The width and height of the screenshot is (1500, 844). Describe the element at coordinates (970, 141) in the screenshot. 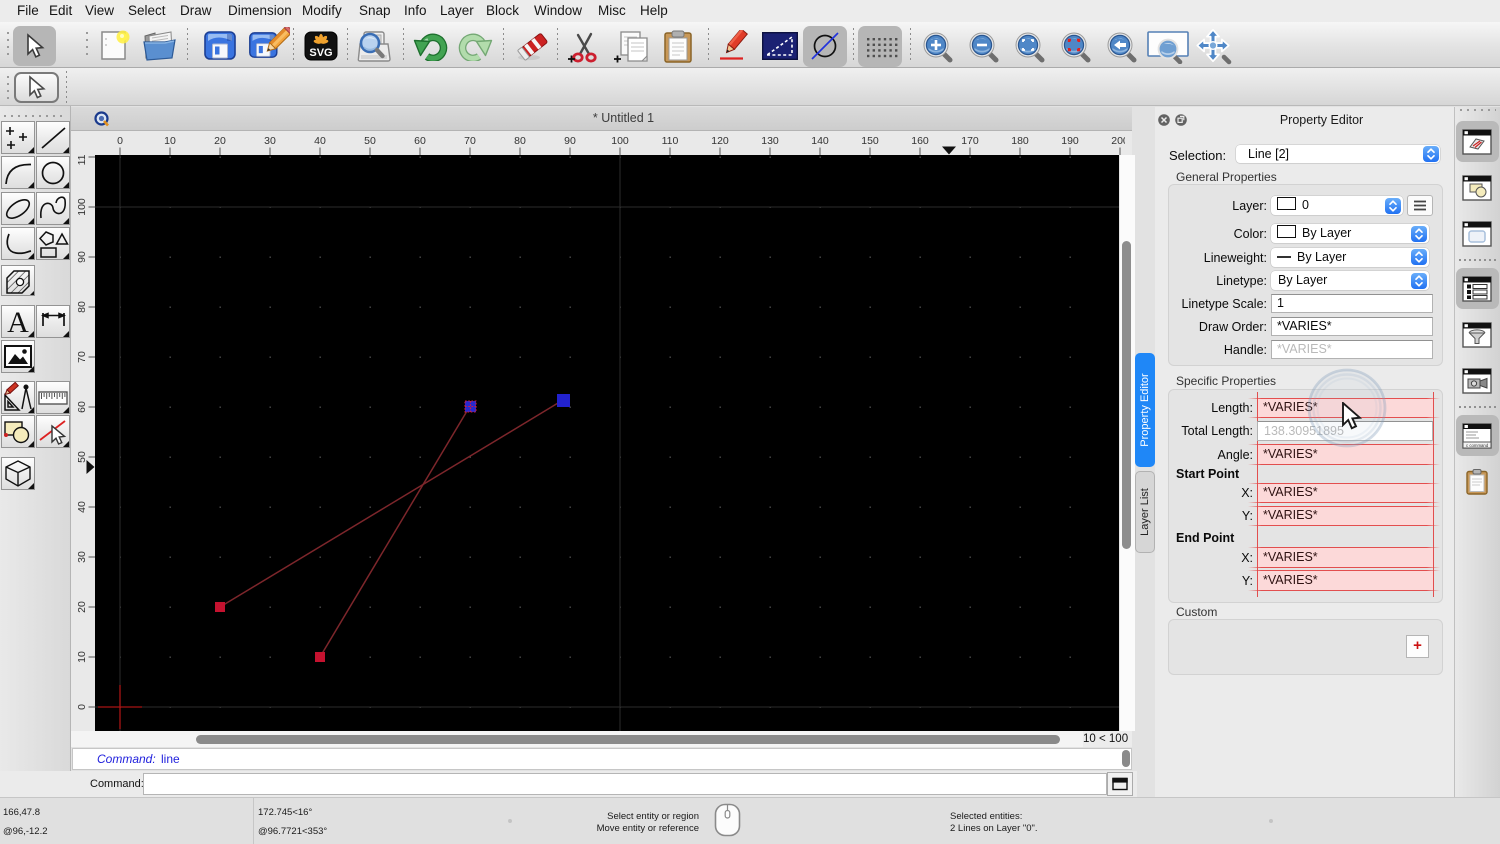

I see `svg-text: 170` at that location.